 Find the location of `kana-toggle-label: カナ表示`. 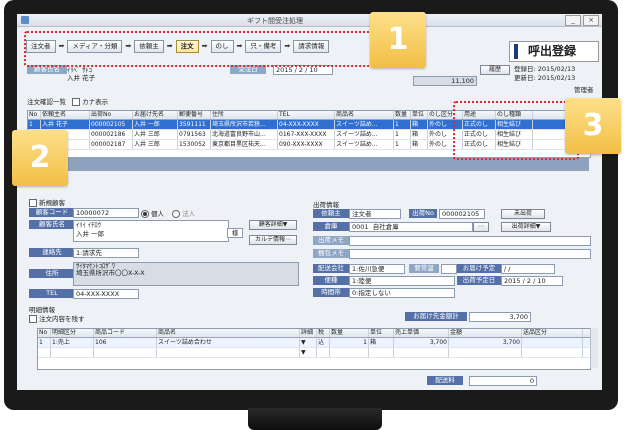

kana-toggle-label: カナ表示 is located at coordinates (95, 102).